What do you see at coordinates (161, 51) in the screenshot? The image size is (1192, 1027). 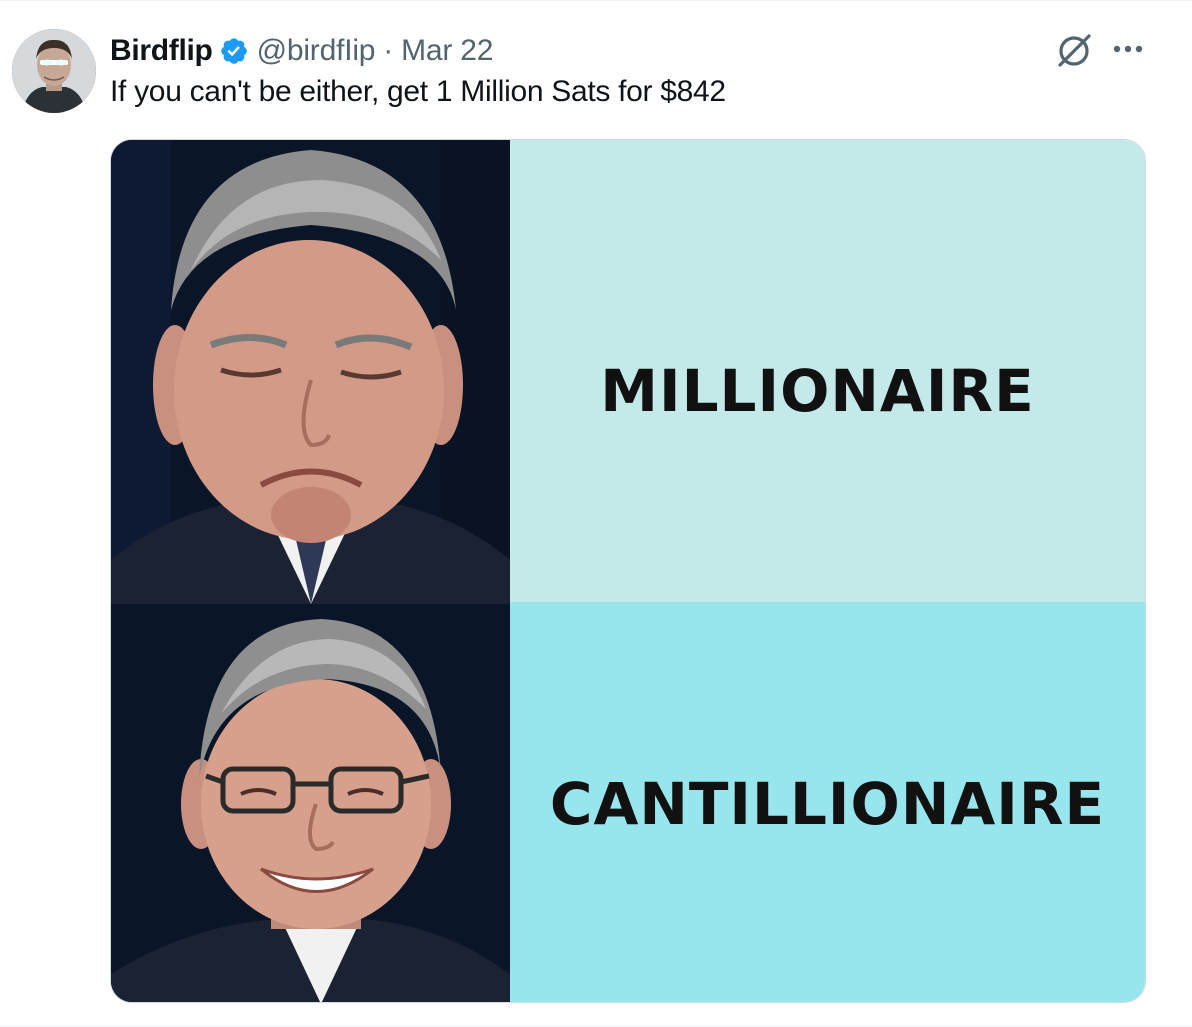 I see `display-name: Birdflip` at bounding box center [161, 51].